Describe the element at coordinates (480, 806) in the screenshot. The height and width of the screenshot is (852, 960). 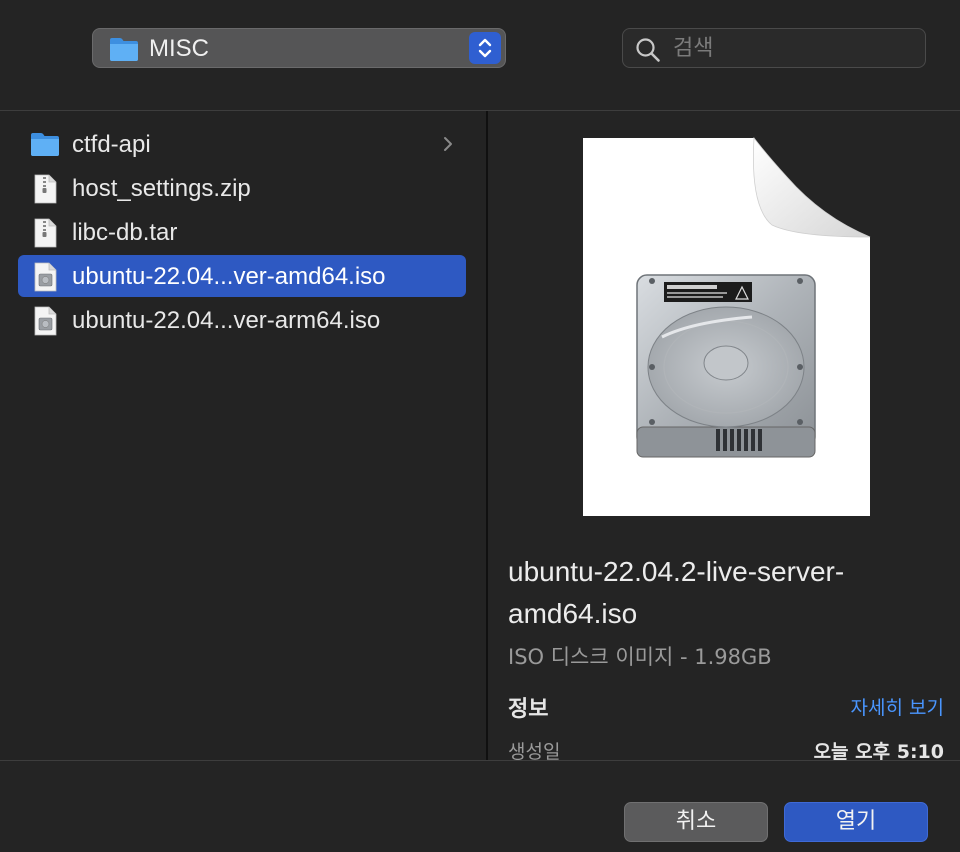
I see `bottom-bar: 취소 열기` at that location.